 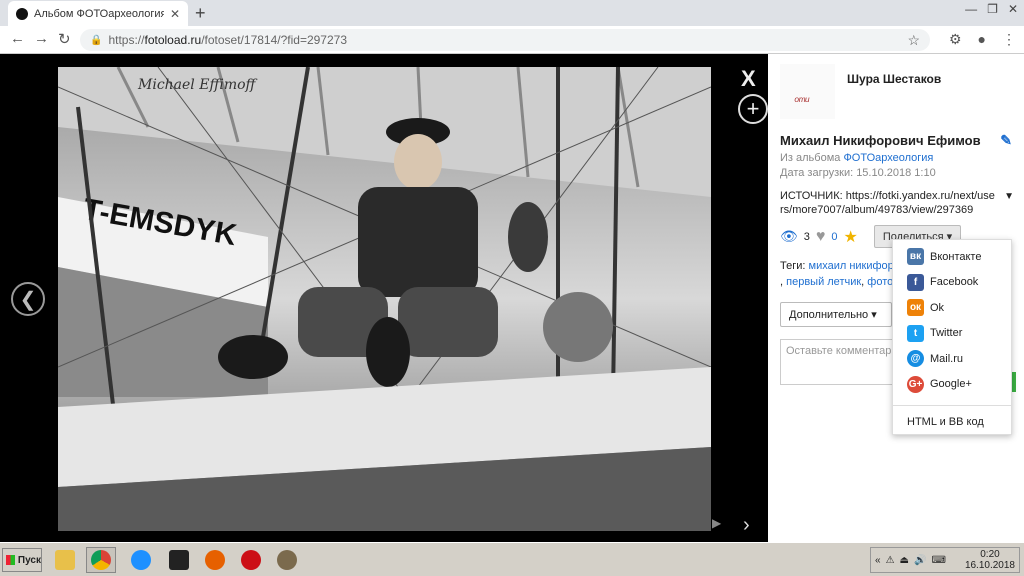 I want to click on photo-title-row: Михаил Никифорович Ефимов ✎, so click(x=896, y=140).